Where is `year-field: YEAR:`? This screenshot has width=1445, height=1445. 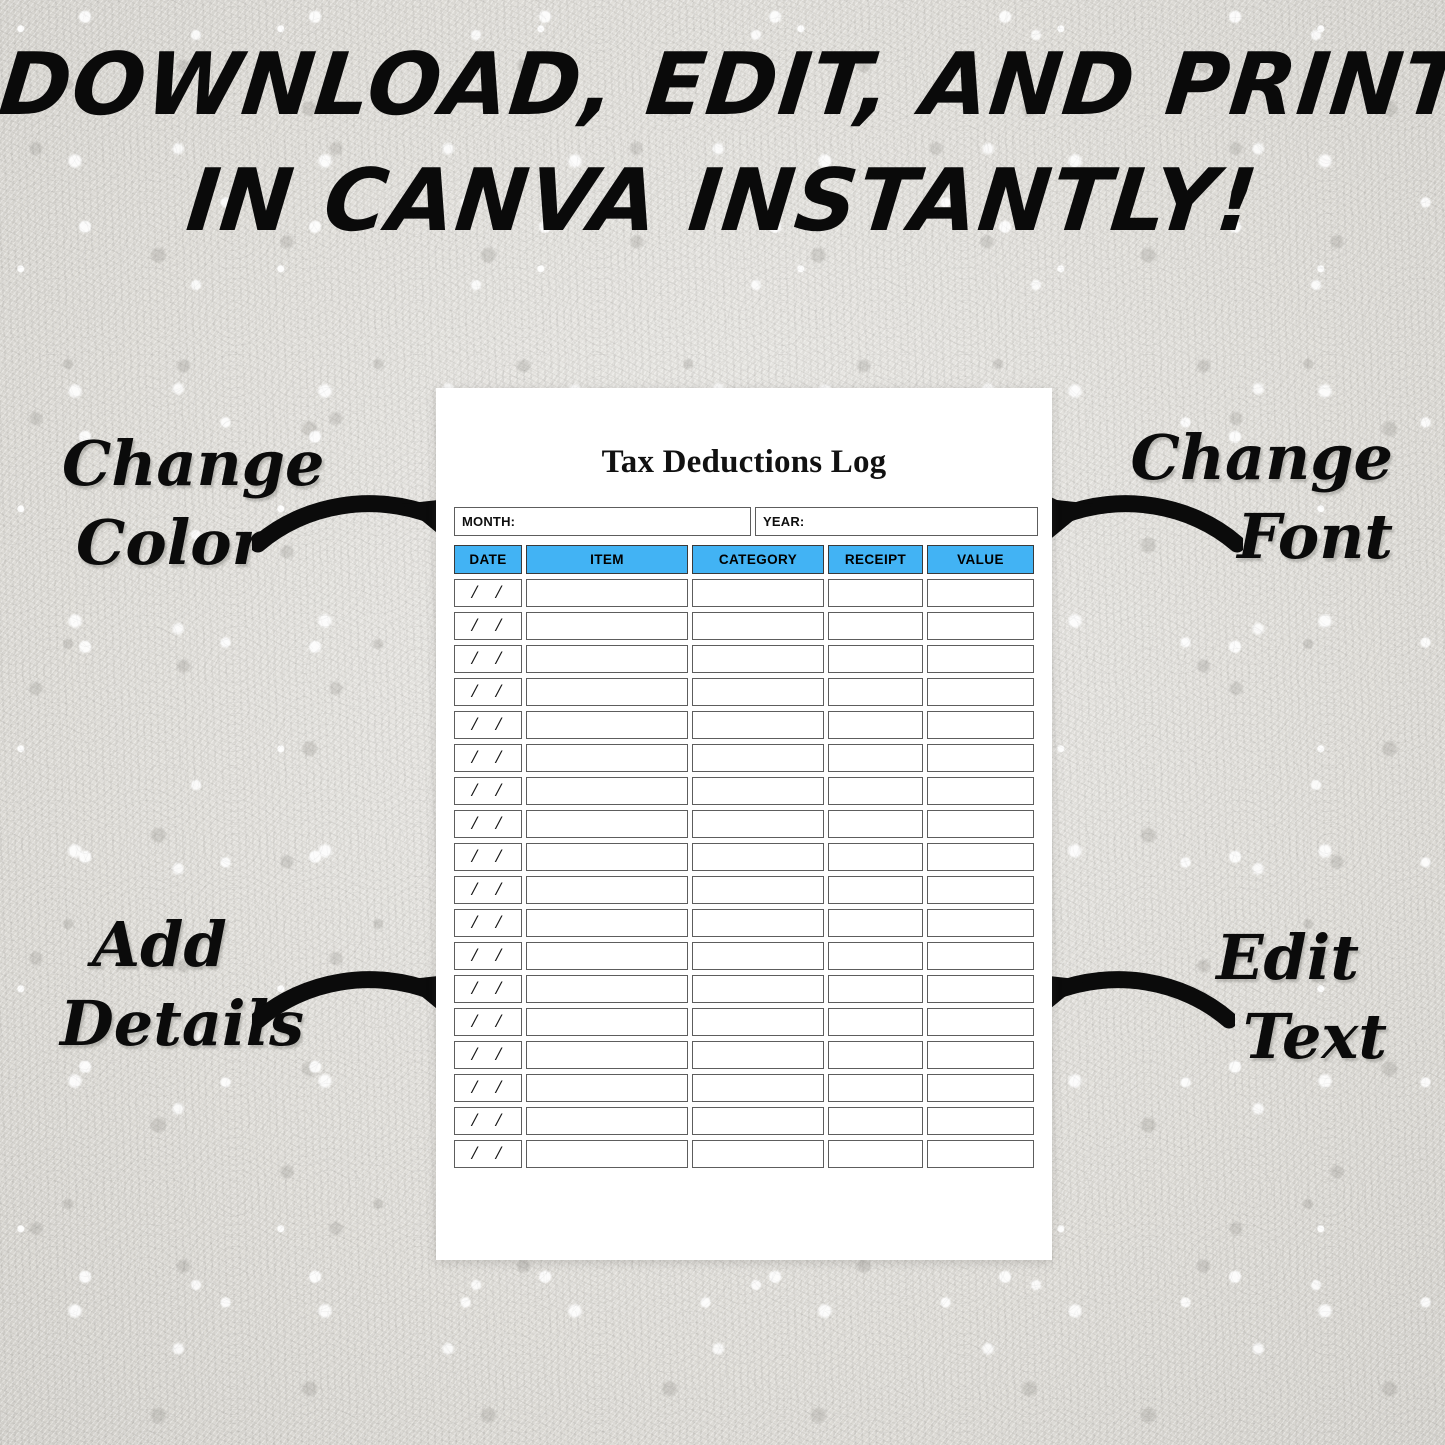 year-field: YEAR: is located at coordinates (896, 521).